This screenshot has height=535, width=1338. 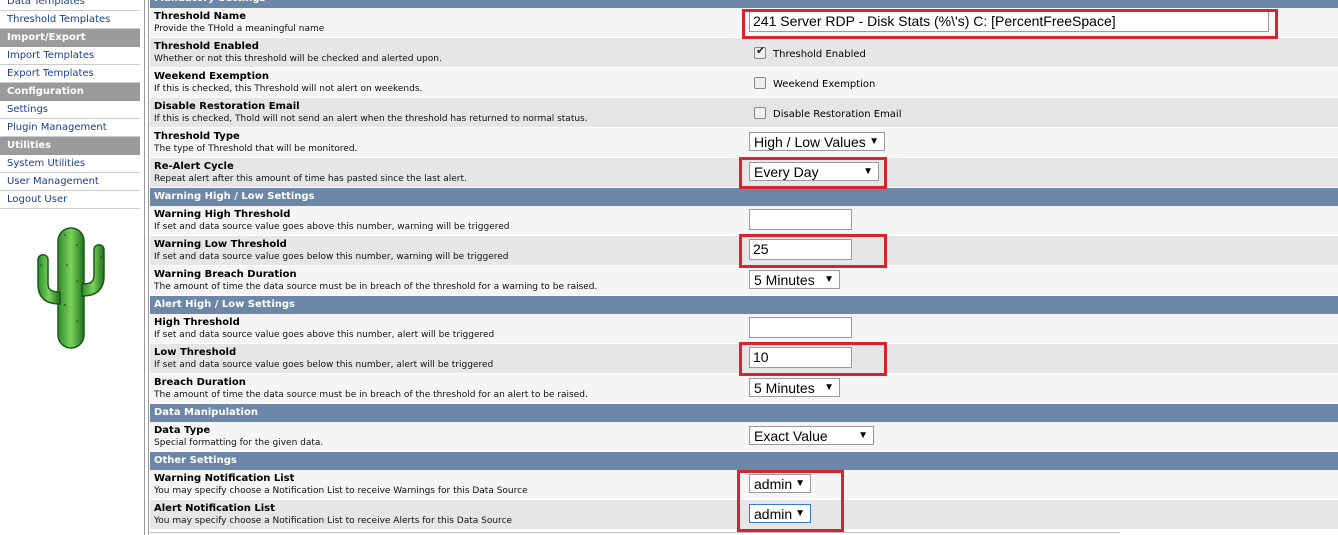 I want to click on data-type-select: Exact Value ▼, so click(x=811, y=435).